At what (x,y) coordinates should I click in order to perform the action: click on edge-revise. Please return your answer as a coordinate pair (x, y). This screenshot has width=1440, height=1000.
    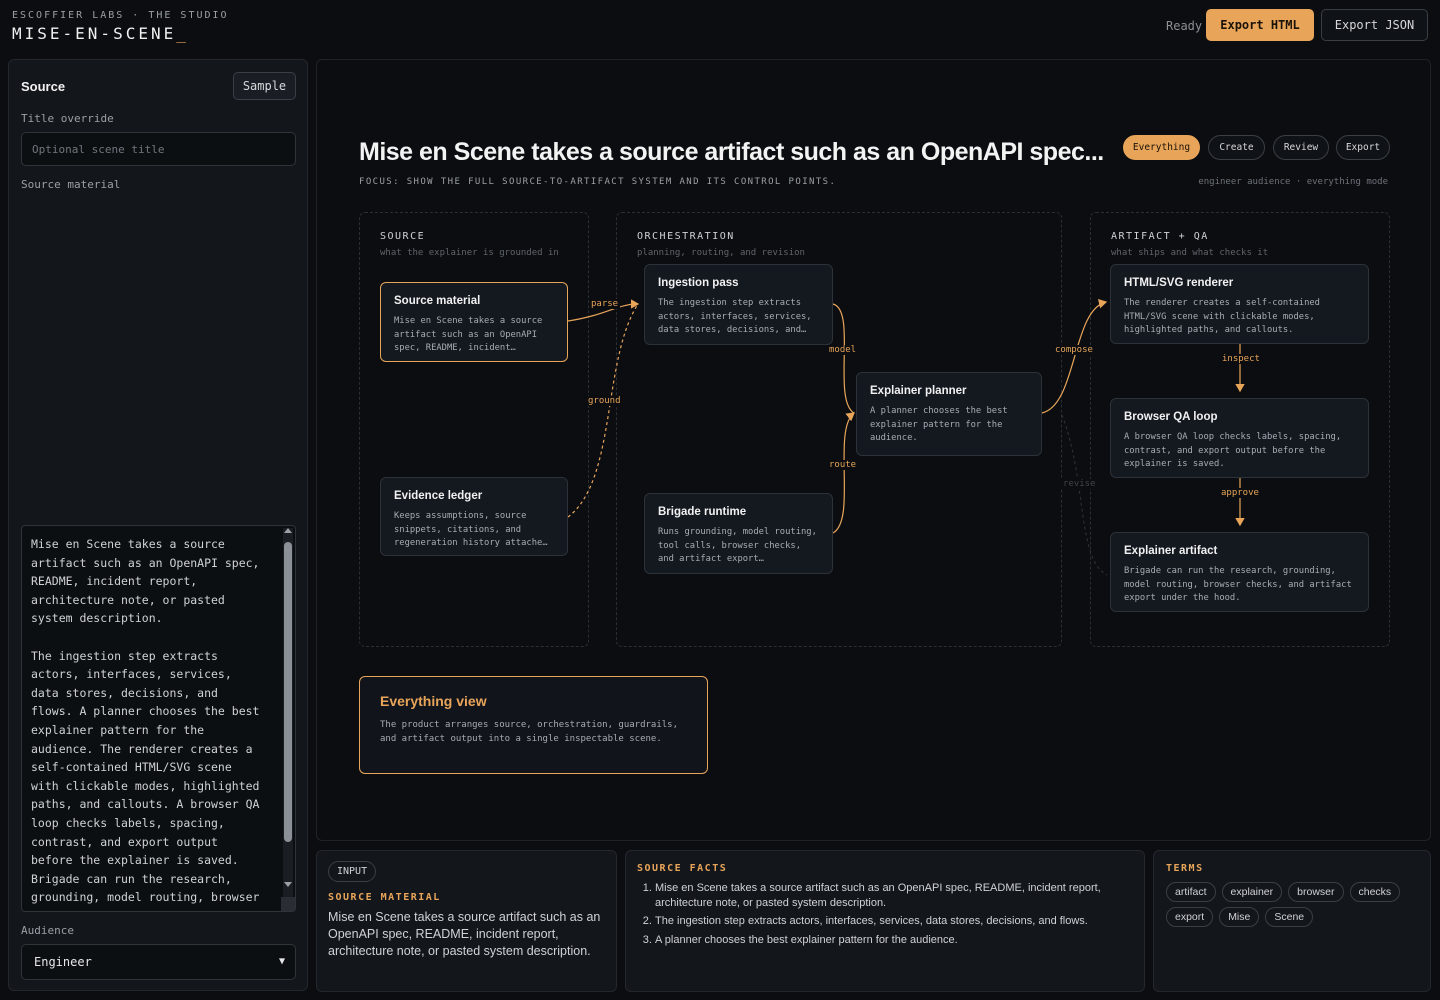
    Looking at the image, I should click on (1084, 495).